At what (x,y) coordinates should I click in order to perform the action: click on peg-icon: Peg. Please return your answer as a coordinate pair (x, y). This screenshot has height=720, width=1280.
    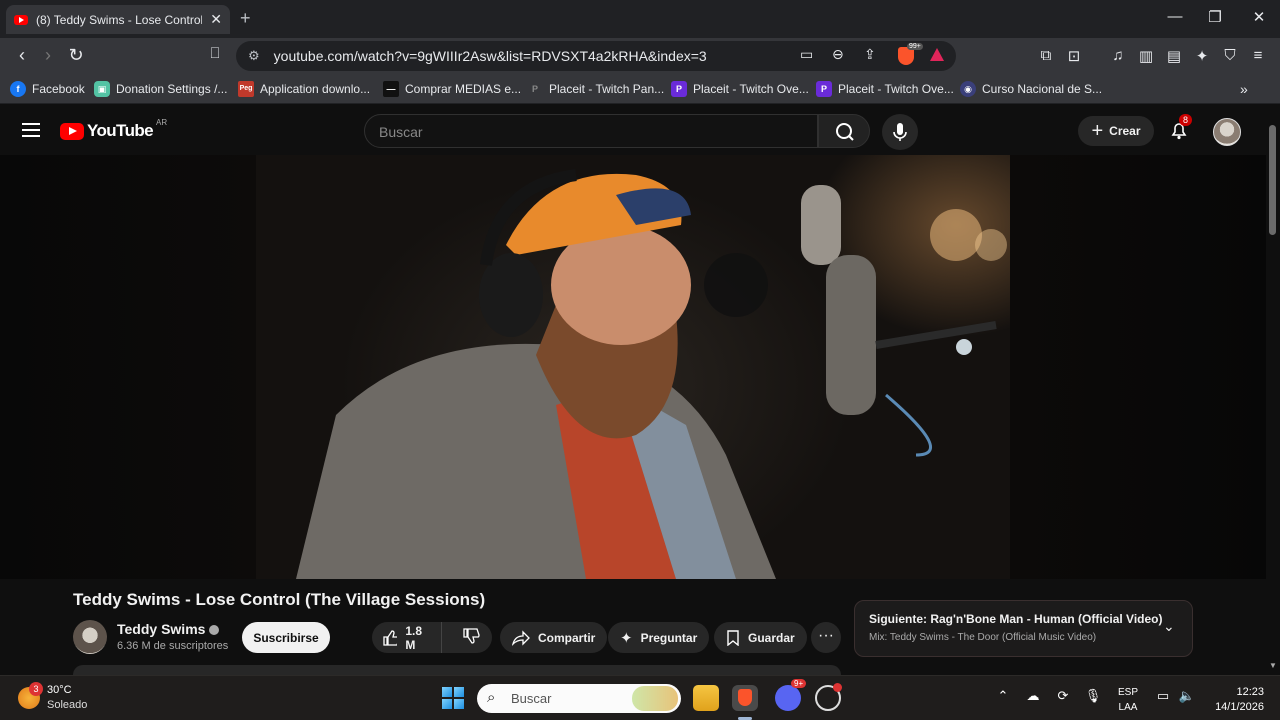
    Looking at the image, I should click on (246, 89).